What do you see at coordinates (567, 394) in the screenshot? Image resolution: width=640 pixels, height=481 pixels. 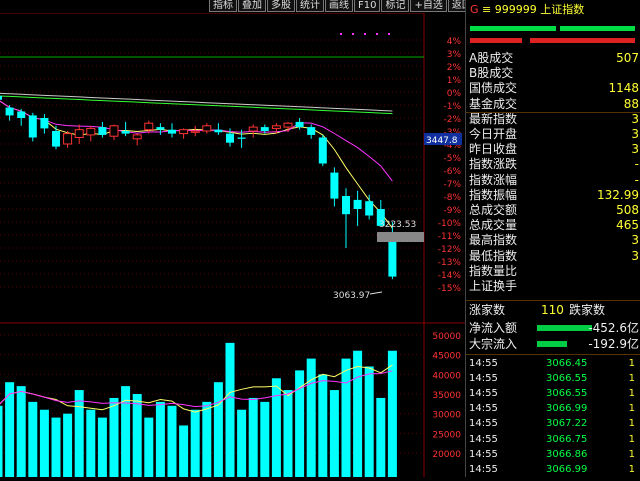 I see `tick-price: 3066.55` at bounding box center [567, 394].